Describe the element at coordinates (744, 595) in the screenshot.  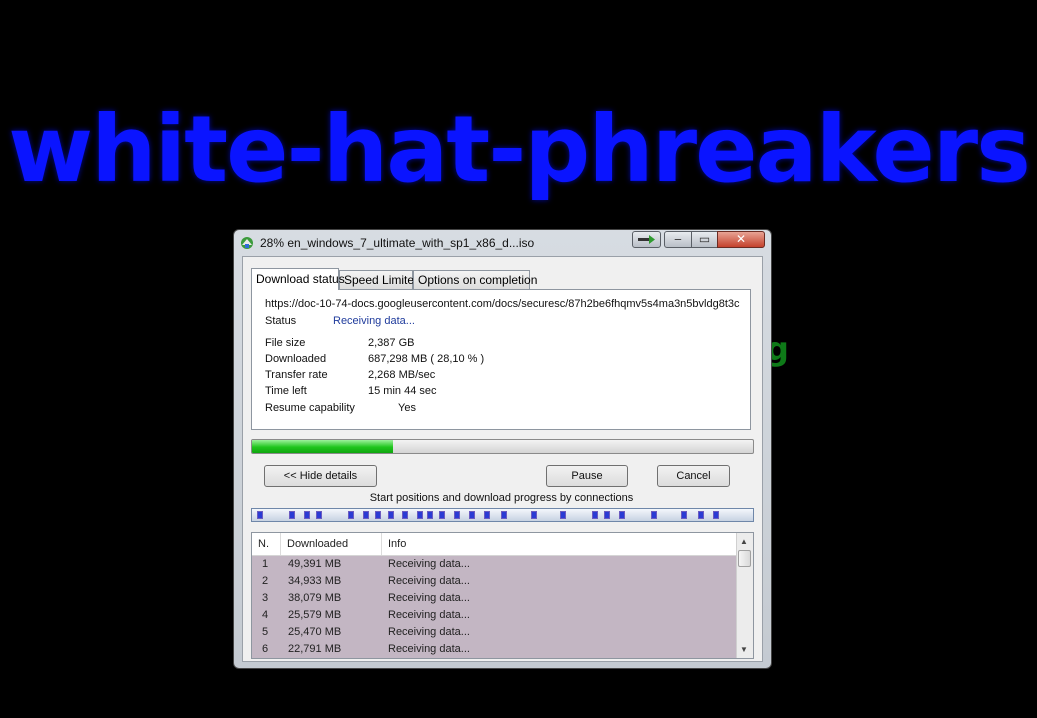
I see `list-scrollbar: ▲ ▼` at that location.